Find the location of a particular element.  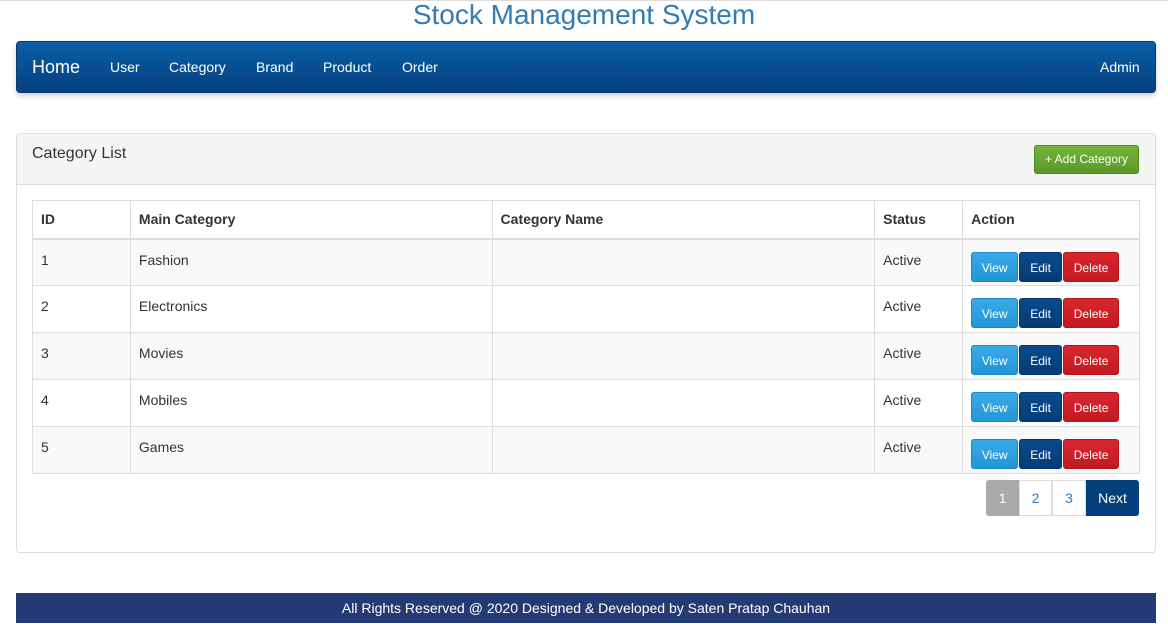

header-status: Status is located at coordinates (919, 220).